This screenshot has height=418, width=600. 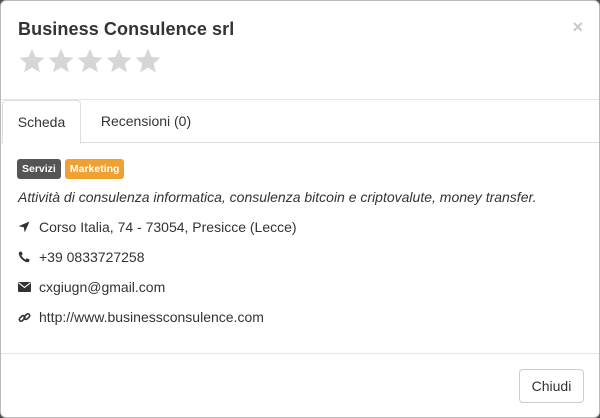 What do you see at coordinates (146, 121) in the screenshot?
I see `tab-recensioni: Recensioni (0)` at bounding box center [146, 121].